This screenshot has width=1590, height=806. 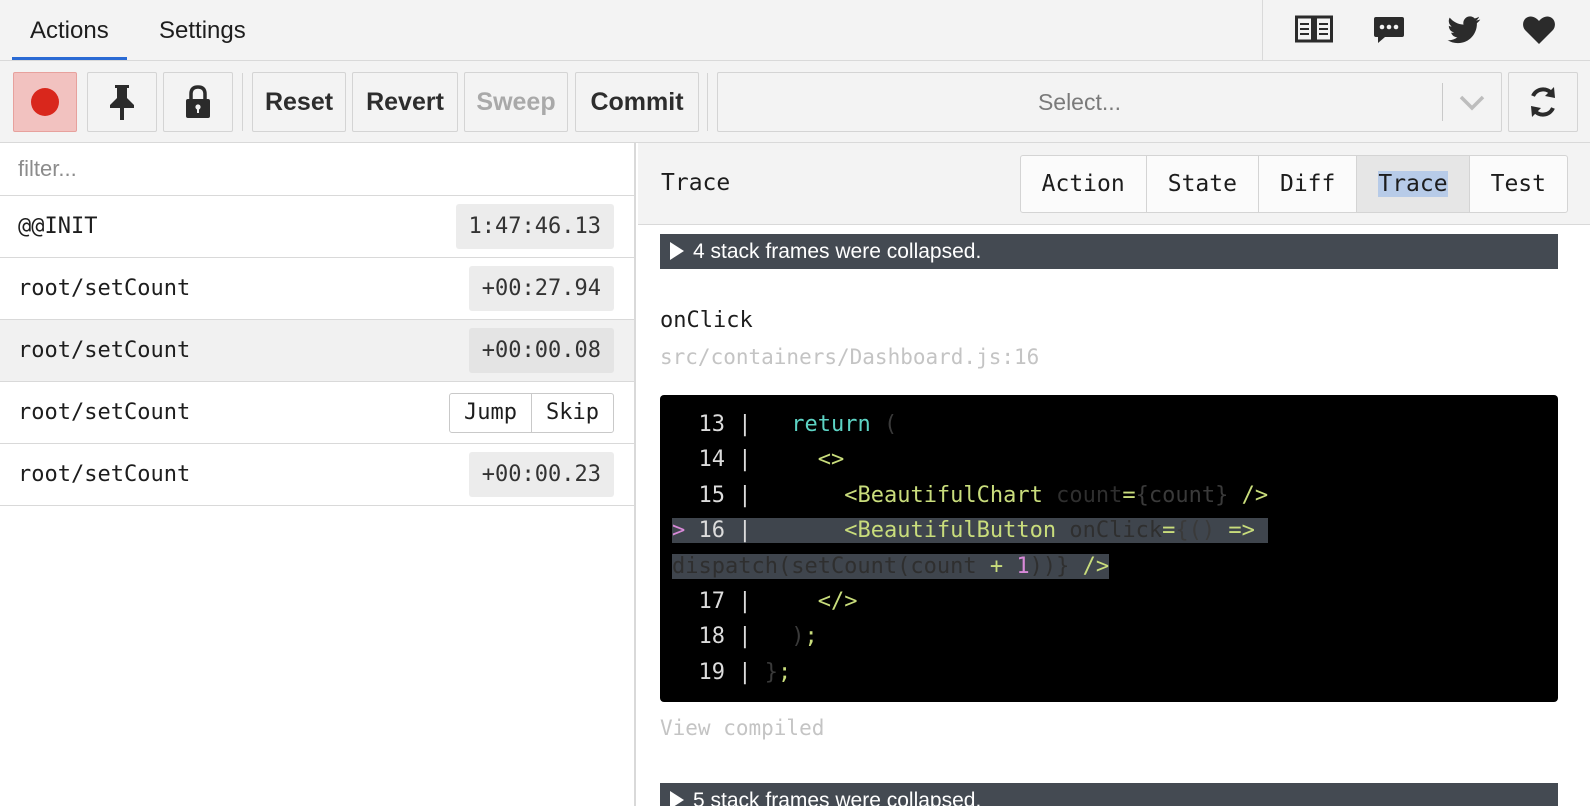 What do you see at coordinates (758, 637) in the screenshot?
I see `code-line: 18 | );` at bounding box center [758, 637].